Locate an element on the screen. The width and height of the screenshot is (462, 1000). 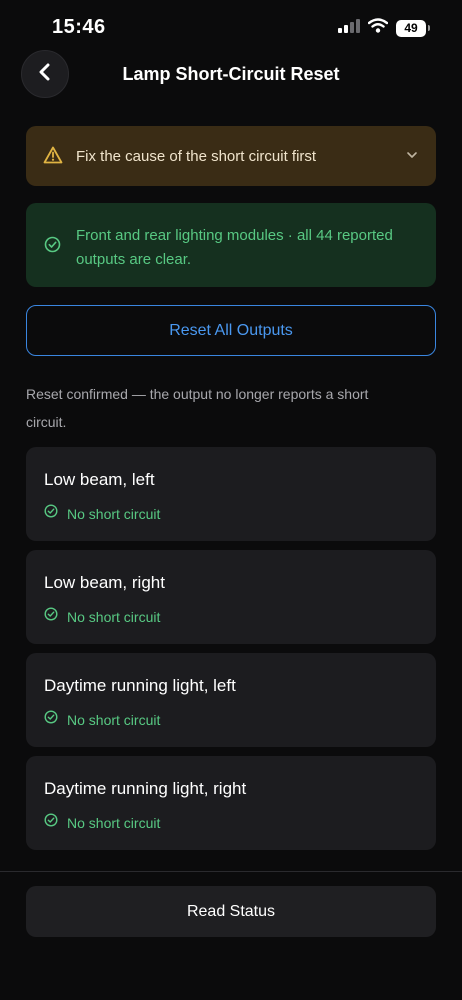
read-status-button: Read Status is located at coordinates (231, 911).